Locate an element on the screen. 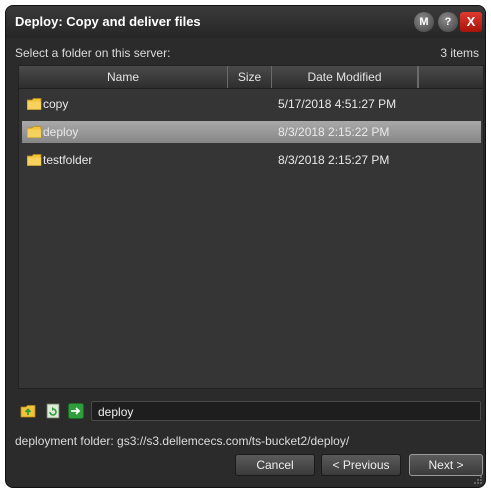 The image size is (491, 495). folder-up-icon is located at coordinates (28, 411).